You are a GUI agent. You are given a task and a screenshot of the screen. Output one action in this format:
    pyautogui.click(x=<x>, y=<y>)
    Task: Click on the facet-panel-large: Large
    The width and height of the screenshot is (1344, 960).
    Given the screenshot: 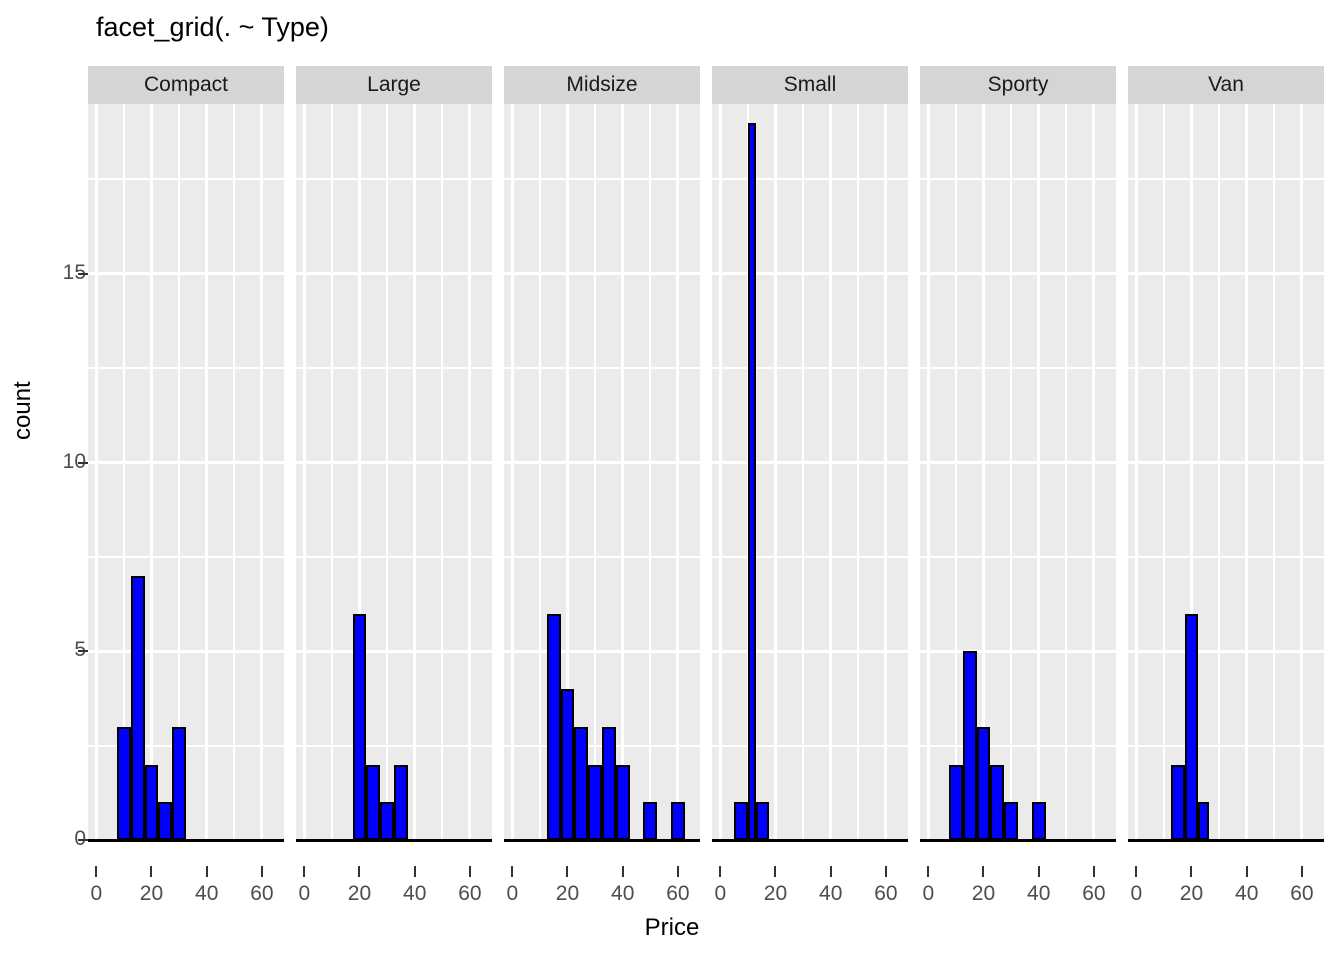 What is the action you would take?
    pyautogui.click(x=394, y=493)
    